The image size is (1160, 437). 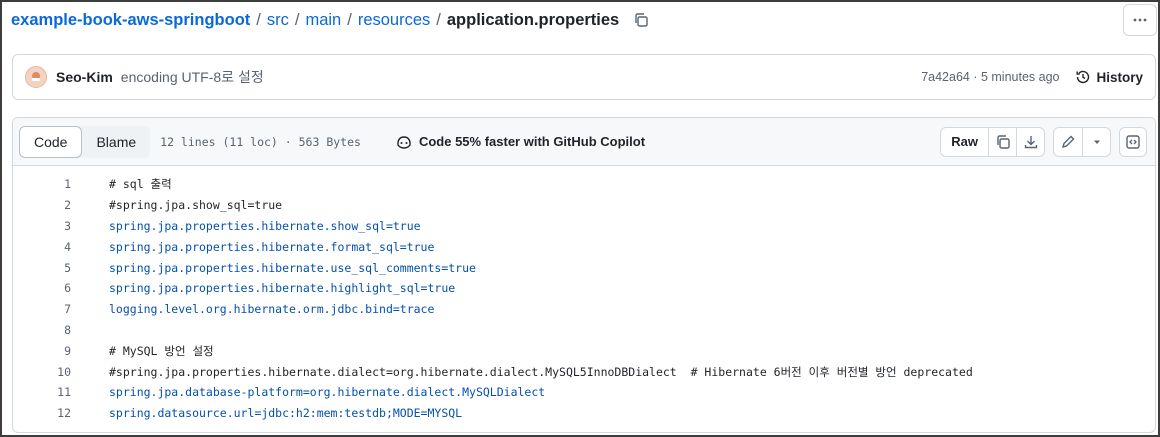 I want to click on line-number: 9, so click(x=42, y=351).